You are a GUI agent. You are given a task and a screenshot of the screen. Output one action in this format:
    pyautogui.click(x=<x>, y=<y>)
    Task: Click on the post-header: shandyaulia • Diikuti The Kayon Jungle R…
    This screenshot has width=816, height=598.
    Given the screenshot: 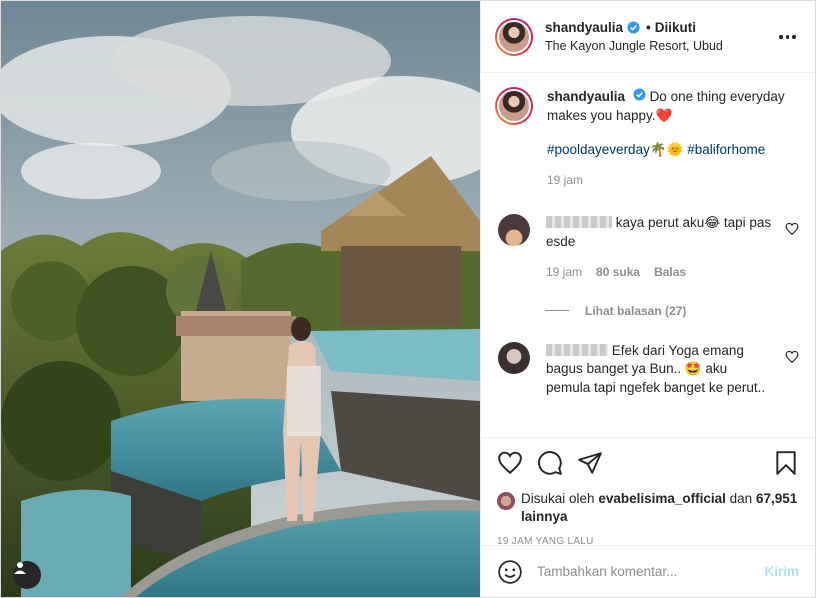 What is the action you would take?
    pyautogui.click(x=648, y=37)
    